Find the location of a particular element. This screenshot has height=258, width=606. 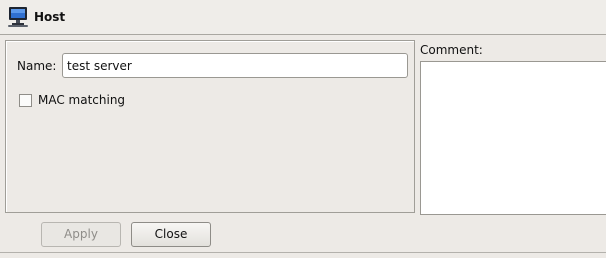

bottom-divider is located at coordinates (303, 252).